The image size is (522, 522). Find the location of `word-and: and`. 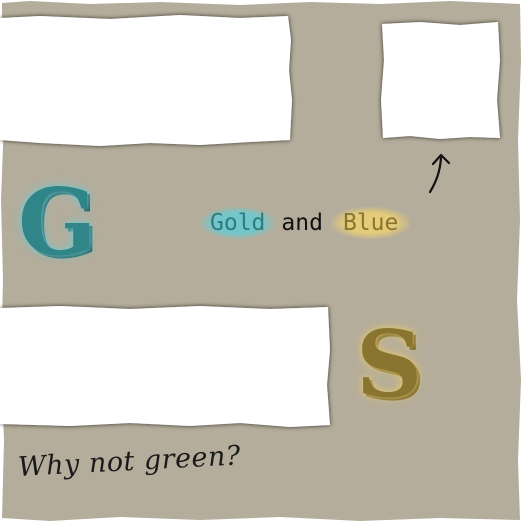

word-and: and is located at coordinates (302, 223).